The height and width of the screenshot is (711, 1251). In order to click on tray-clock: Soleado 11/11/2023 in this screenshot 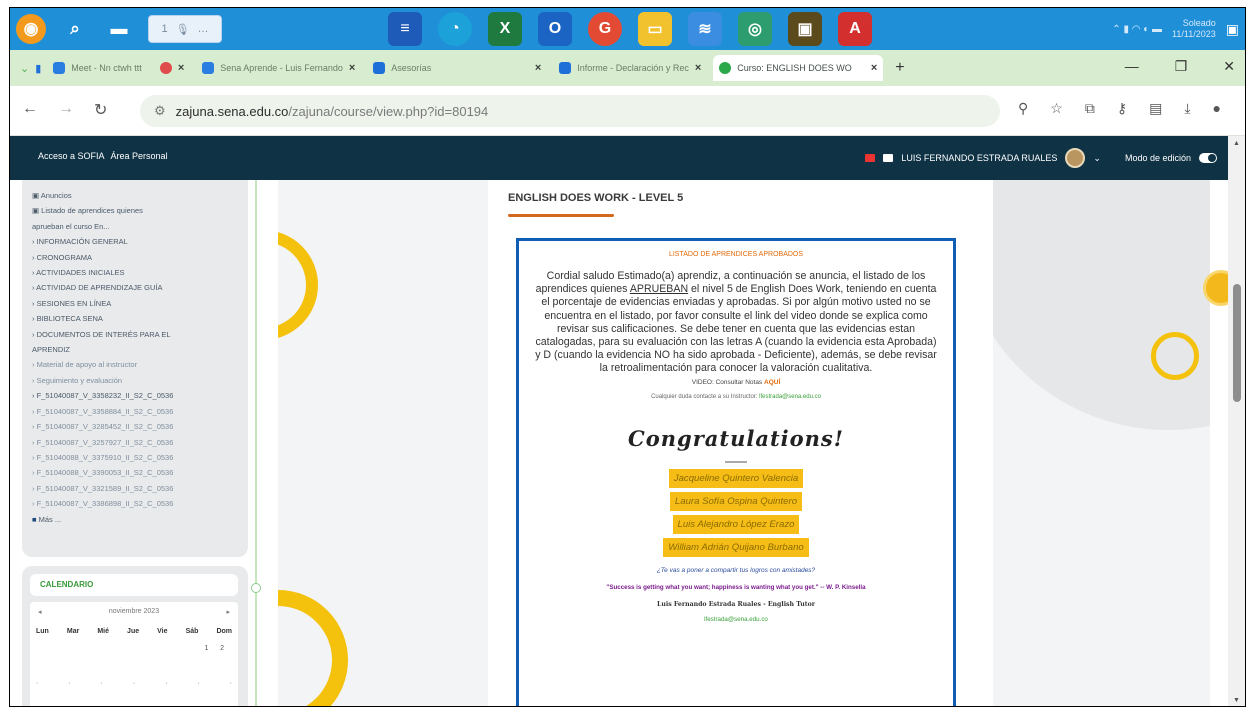, I will do `click(1194, 29)`.